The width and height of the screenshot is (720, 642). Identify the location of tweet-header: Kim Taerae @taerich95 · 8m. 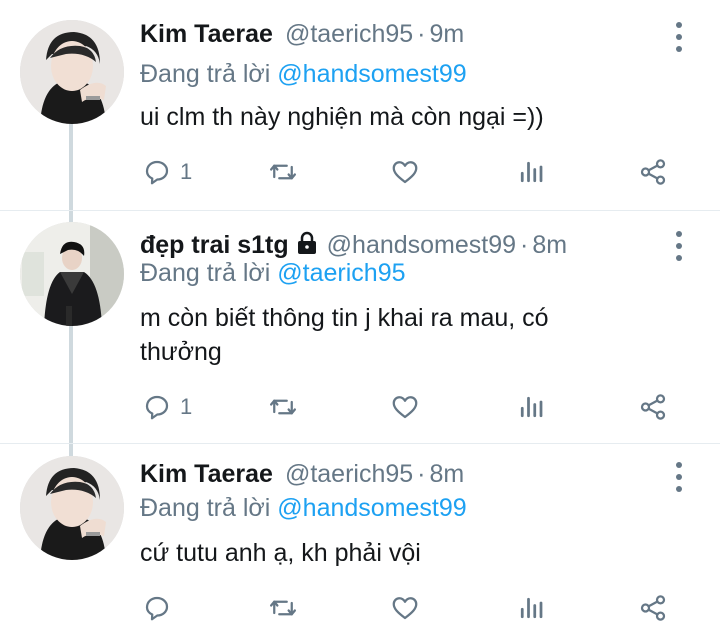
(302, 474).